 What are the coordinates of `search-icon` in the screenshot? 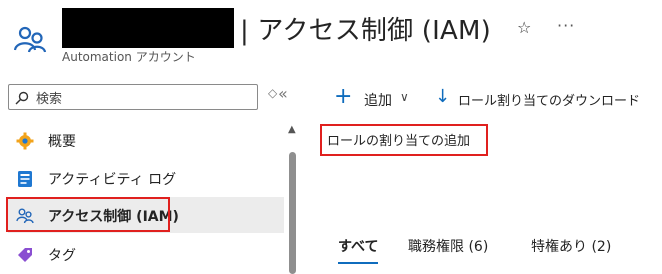 It's located at (22, 97).